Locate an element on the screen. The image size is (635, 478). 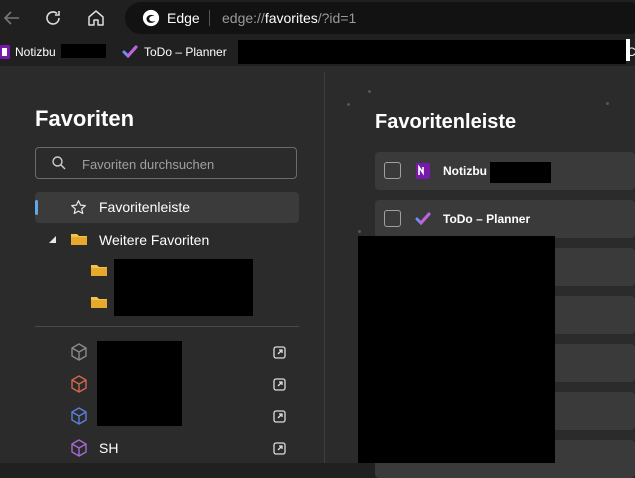
favorite-row: ToDo – Planner is located at coordinates (505, 219).